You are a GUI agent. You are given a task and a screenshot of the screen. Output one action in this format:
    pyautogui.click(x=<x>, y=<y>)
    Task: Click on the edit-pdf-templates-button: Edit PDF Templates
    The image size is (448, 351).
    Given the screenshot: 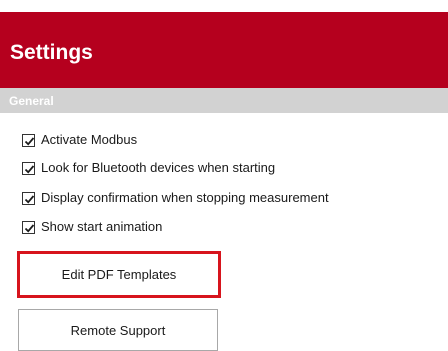 What is the action you would take?
    pyautogui.click(x=119, y=274)
    